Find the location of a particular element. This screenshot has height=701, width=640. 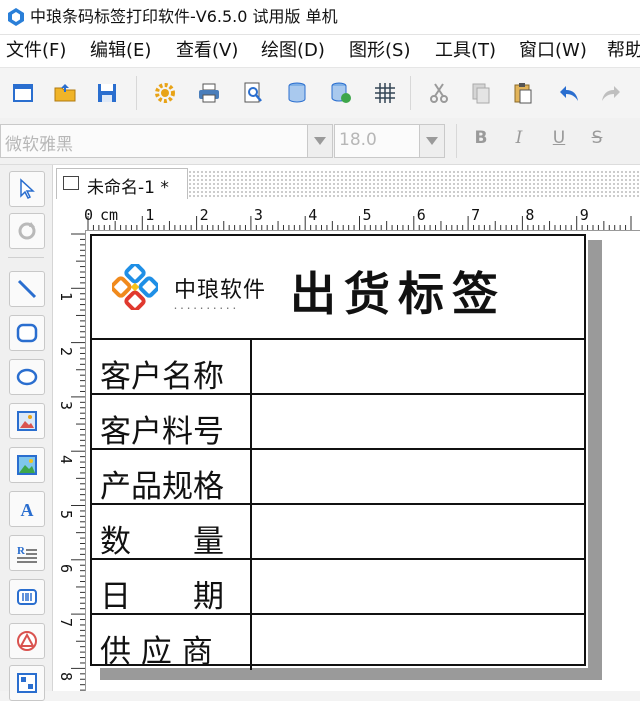

label-header: 中琅软件 • • • • • • • • • • 出货标签 is located at coordinates (338, 288).